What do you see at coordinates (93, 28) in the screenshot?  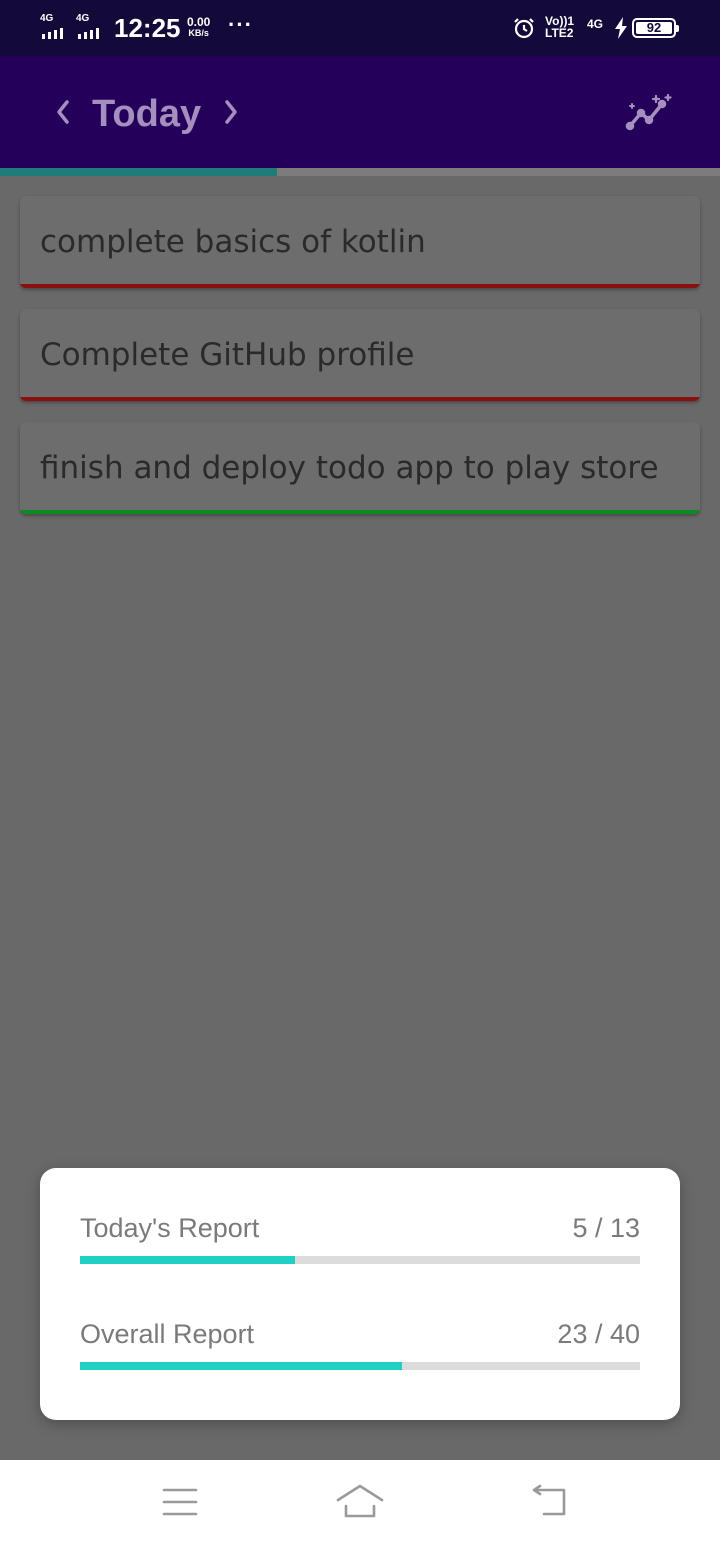 I see `sim2-signal-icon: 4G` at bounding box center [93, 28].